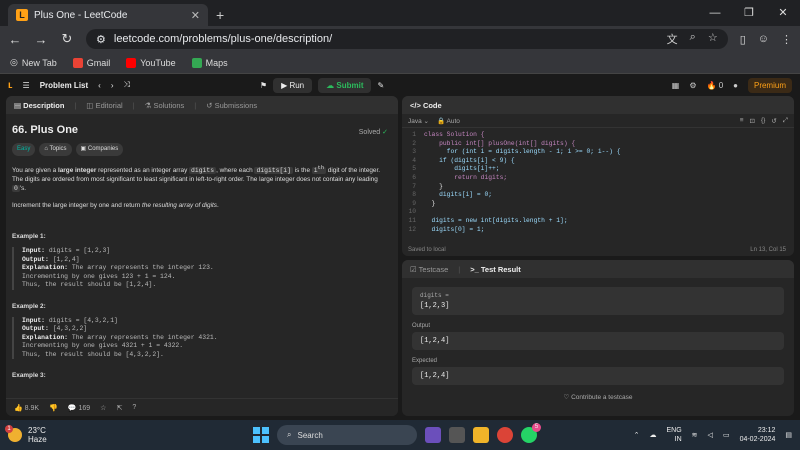 The image size is (800, 450). I want to click on back-icon: ←, so click(15, 39).